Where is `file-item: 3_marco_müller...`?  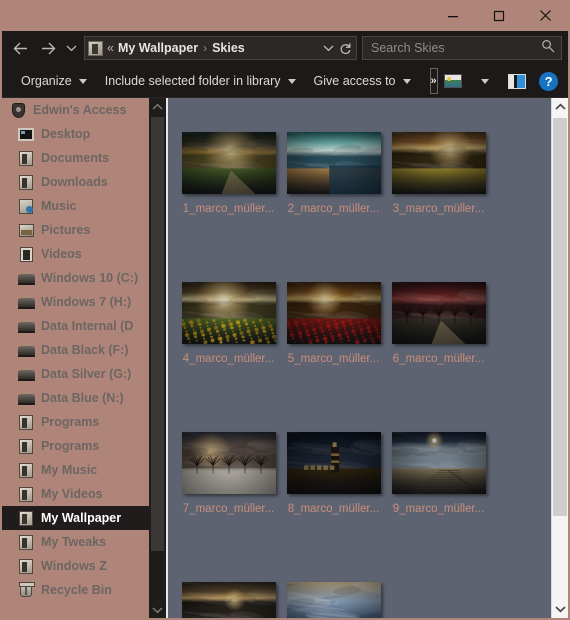 file-item: 3_marco_müller... is located at coordinates (438, 199).